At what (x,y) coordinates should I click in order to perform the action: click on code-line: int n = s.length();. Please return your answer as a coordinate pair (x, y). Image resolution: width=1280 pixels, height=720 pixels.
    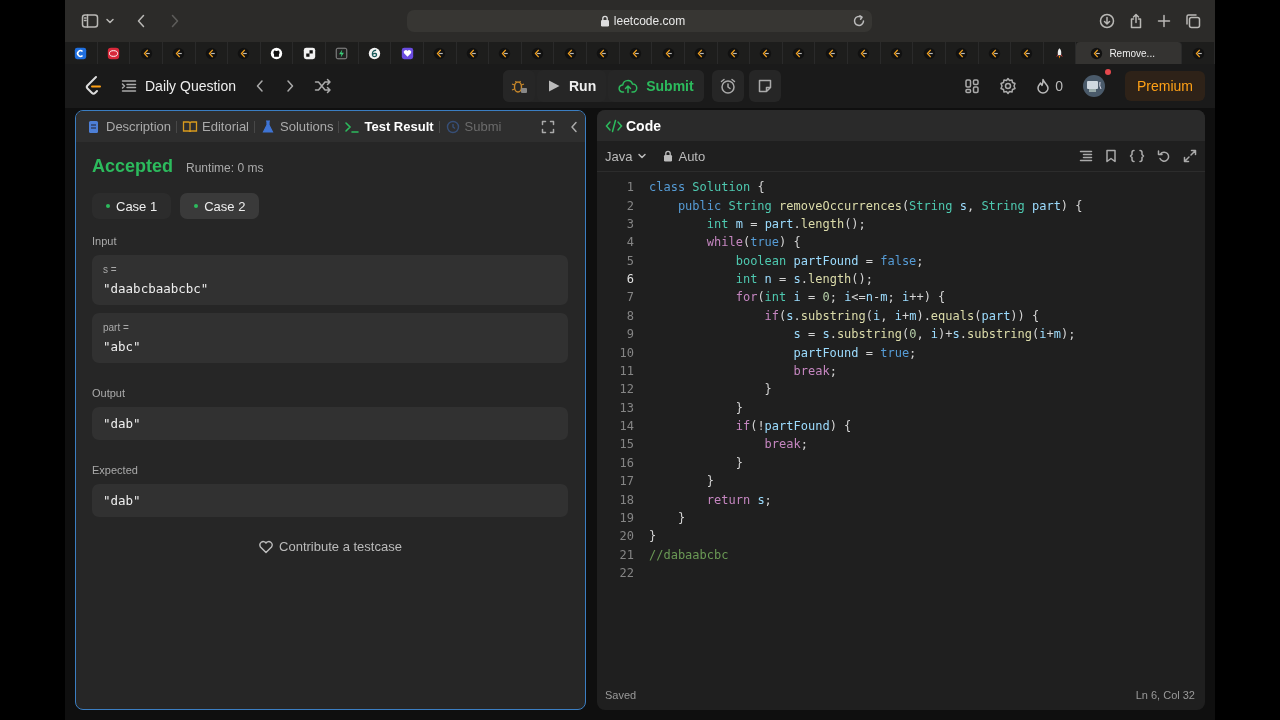
    Looking at the image, I should click on (804, 279).